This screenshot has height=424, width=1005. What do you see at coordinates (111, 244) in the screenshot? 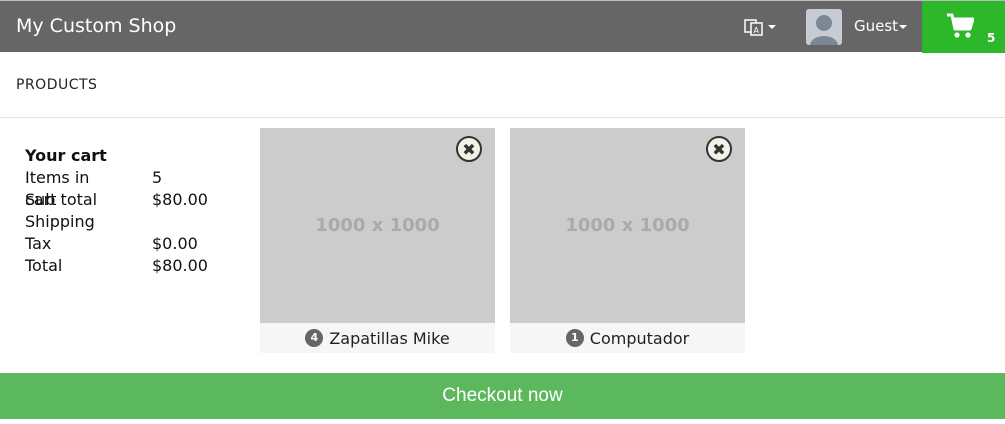
I see `summary-row-tax: Tax $0.00` at bounding box center [111, 244].